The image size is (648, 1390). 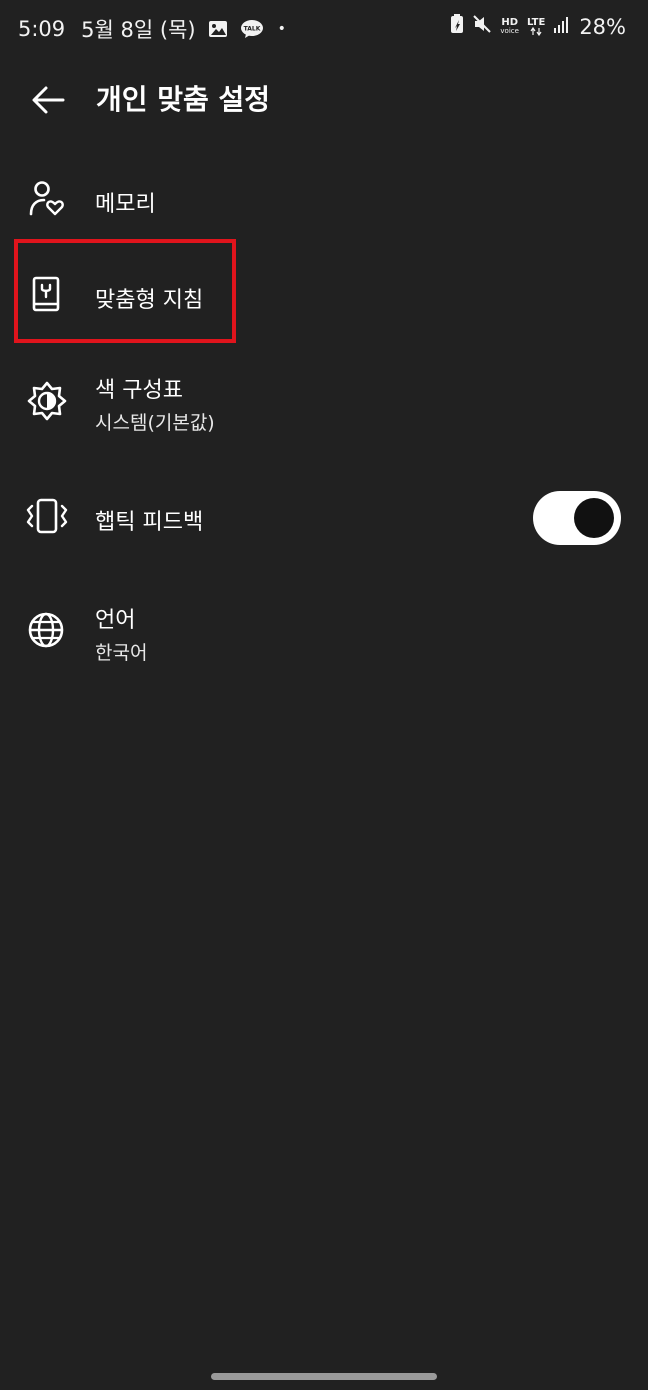 I want to click on lte-label: LTE, so click(x=536, y=22).